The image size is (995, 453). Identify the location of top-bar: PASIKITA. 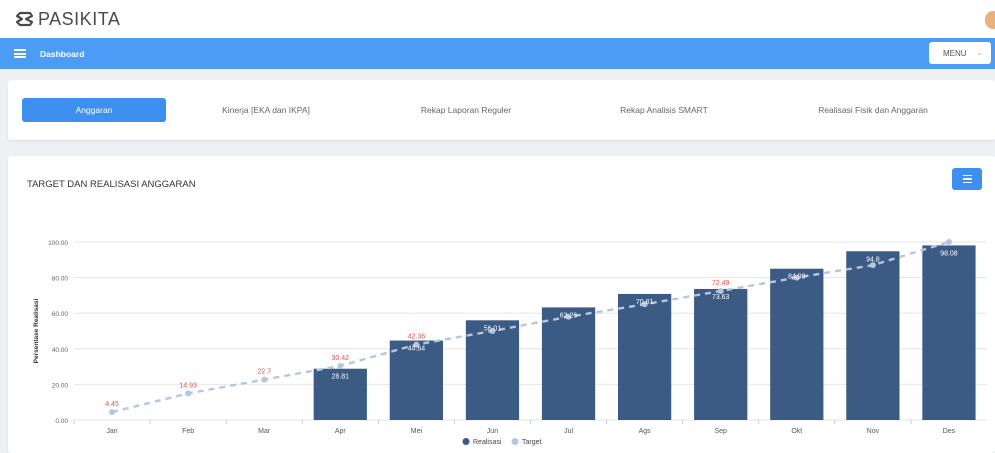
(497, 19).